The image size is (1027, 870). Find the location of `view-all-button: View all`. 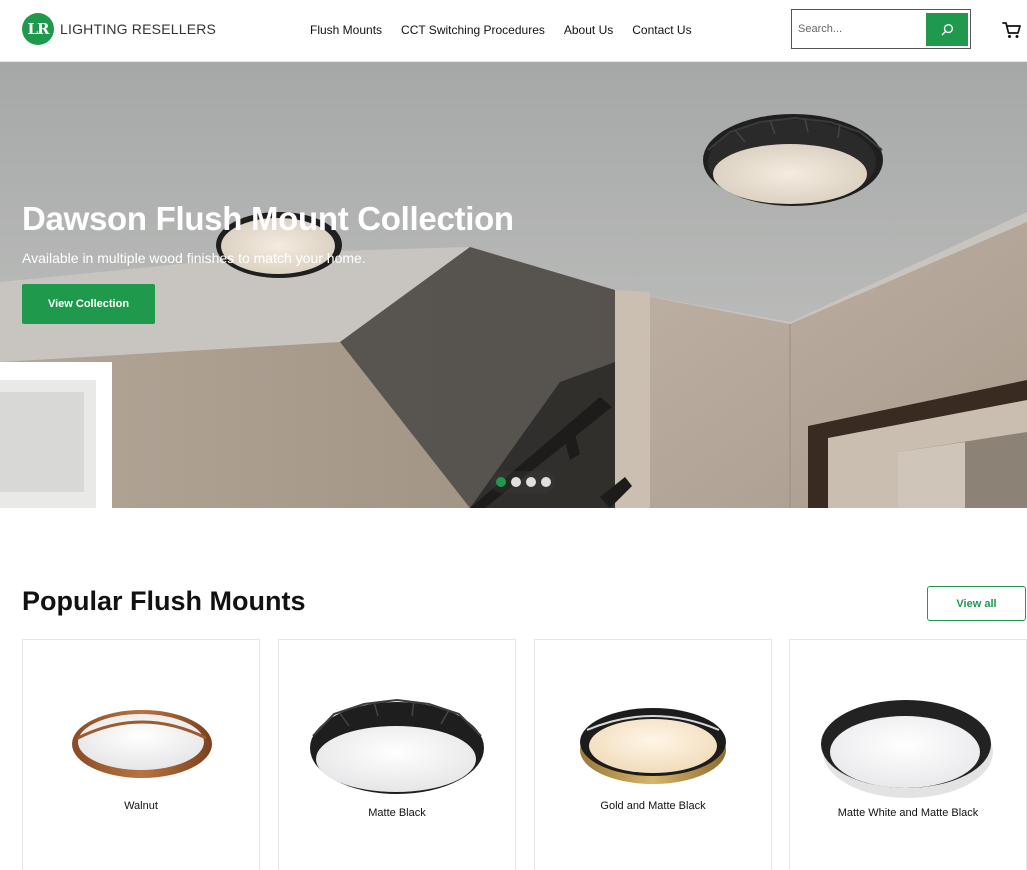

view-all-button: View all is located at coordinates (976, 603).